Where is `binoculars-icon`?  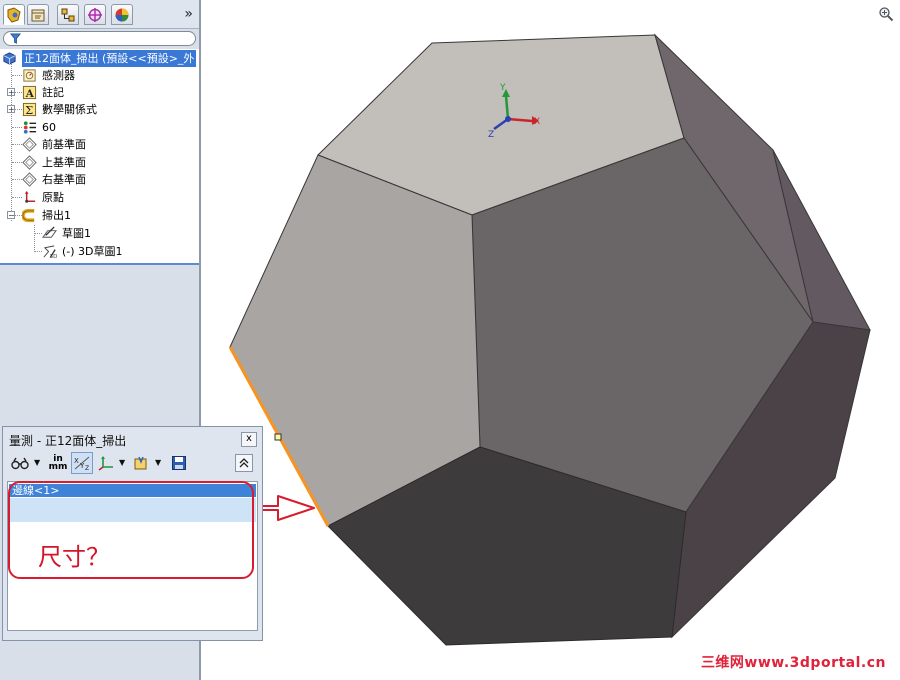 binoculars-icon is located at coordinates (20, 463).